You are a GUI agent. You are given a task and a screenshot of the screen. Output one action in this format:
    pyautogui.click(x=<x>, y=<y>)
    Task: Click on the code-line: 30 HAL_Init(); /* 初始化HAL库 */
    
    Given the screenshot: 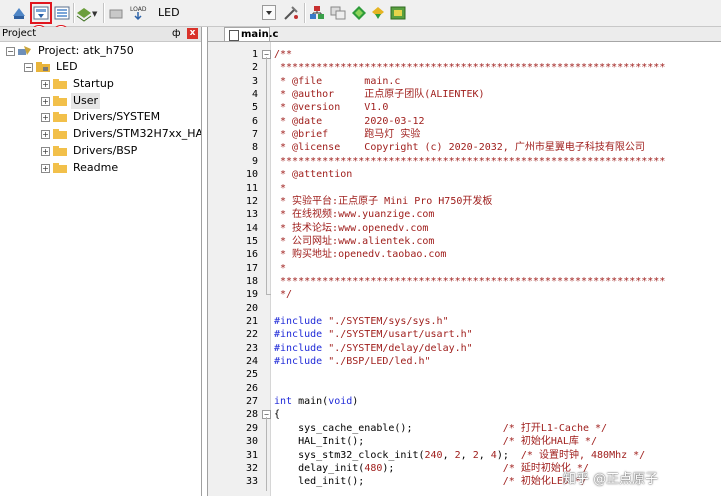 What is the action you would take?
    pyautogui.click(x=464, y=441)
    